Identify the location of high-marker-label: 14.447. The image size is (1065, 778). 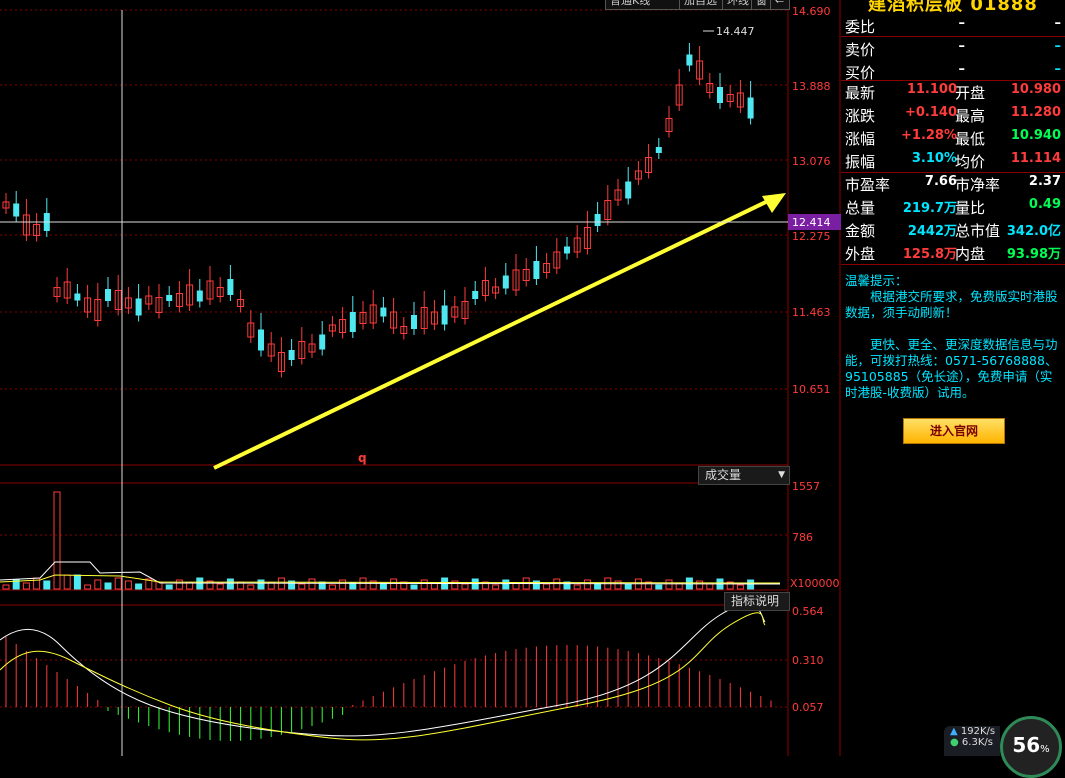
(735, 31).